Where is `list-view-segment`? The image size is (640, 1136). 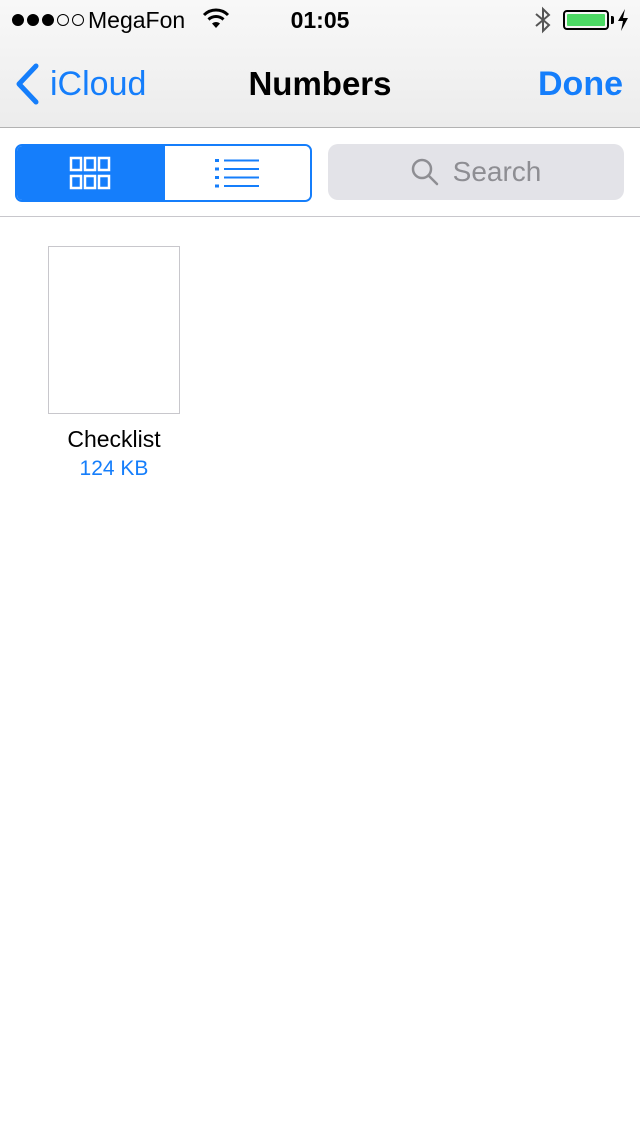 list-view-segment is located at coordinates (236, 173).